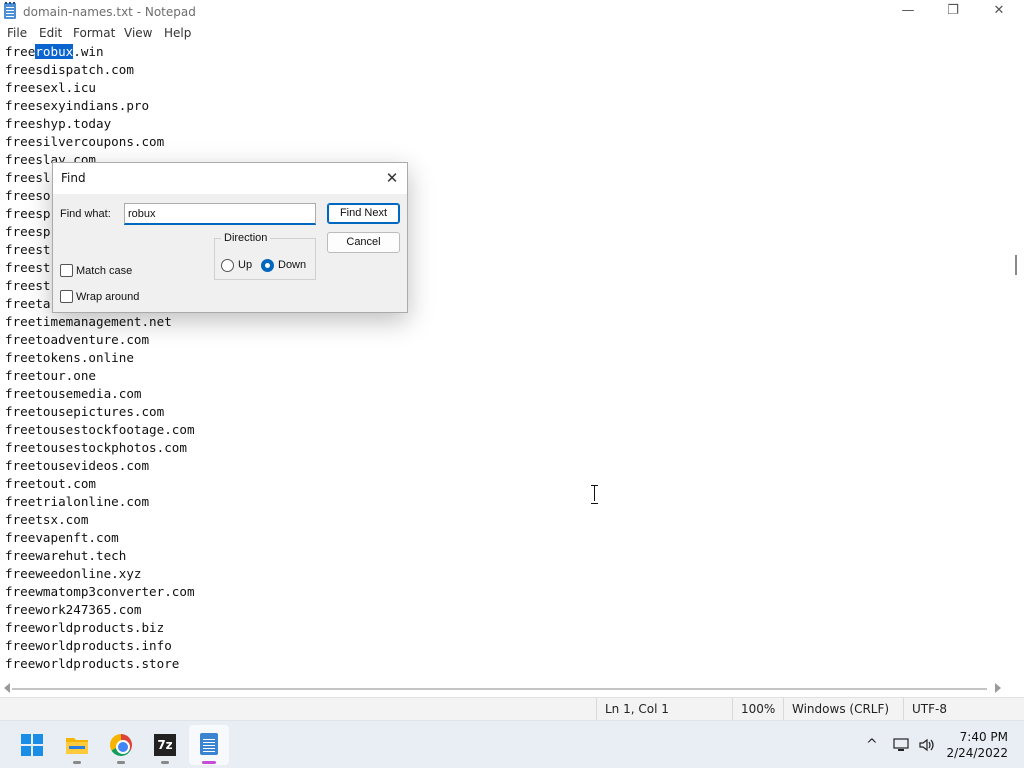 The image size is (1024, 769). I want to click on match-case-label: Match case, so click(104, 271).